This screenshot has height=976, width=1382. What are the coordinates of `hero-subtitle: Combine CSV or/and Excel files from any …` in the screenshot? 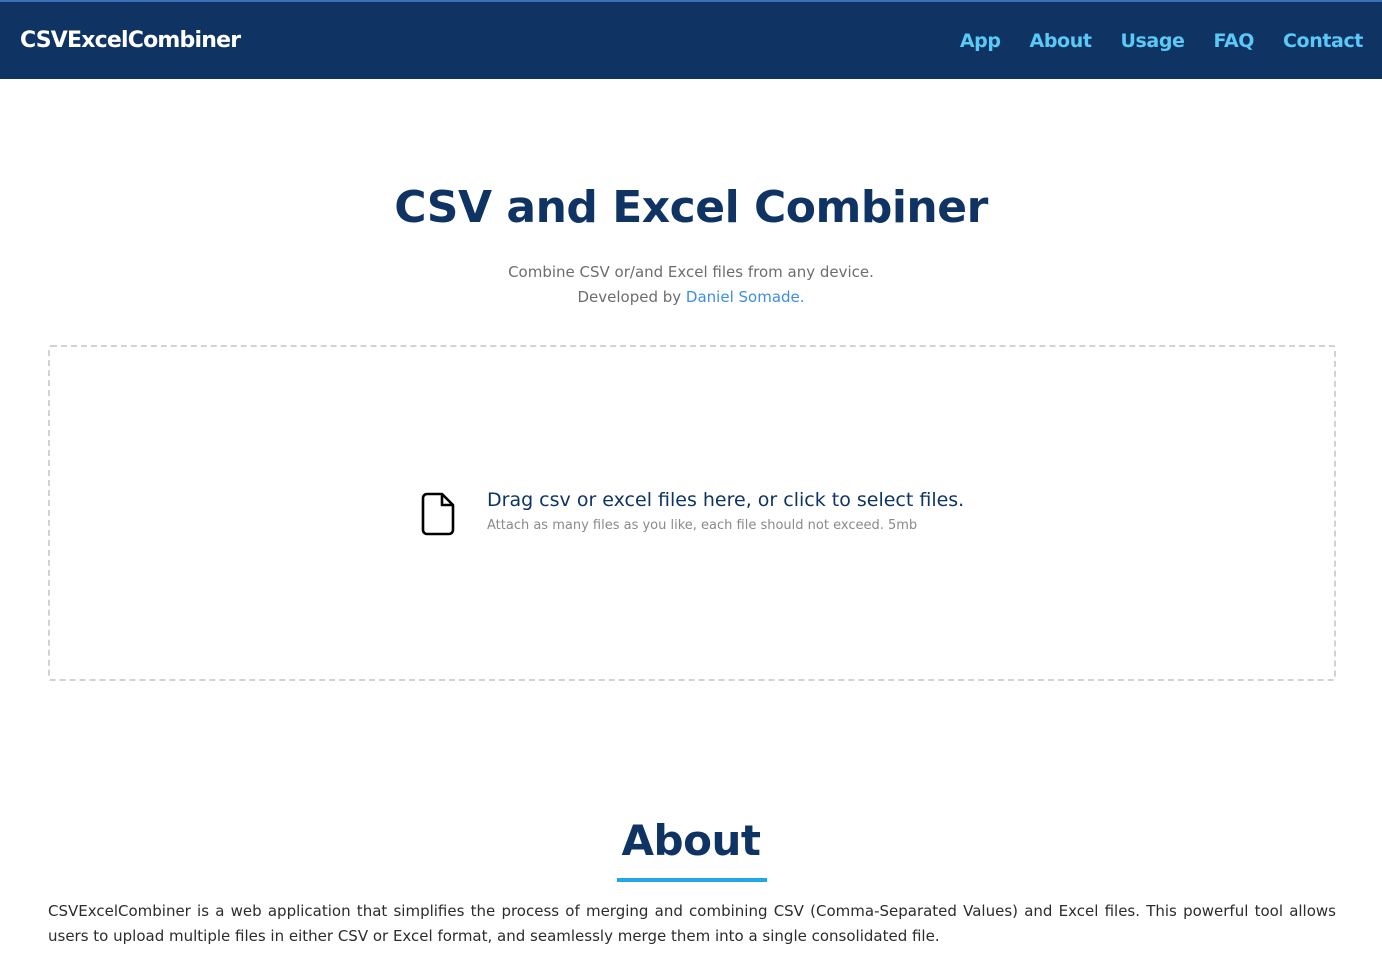 It's located at (691, 285).